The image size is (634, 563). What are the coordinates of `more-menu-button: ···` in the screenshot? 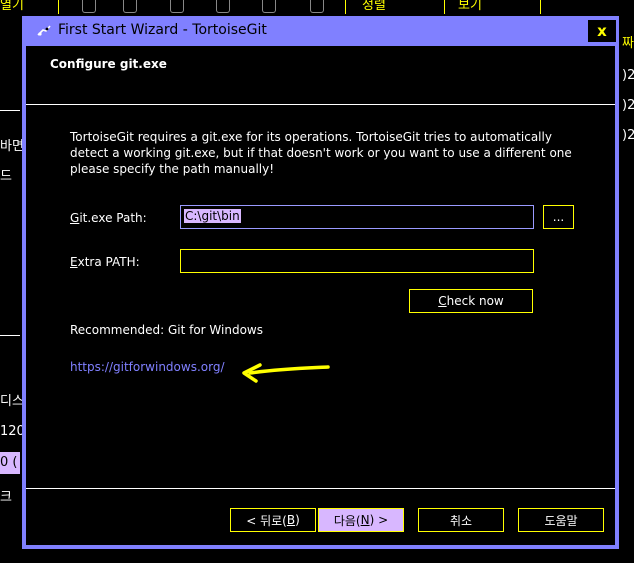 It's located at (563, 3).